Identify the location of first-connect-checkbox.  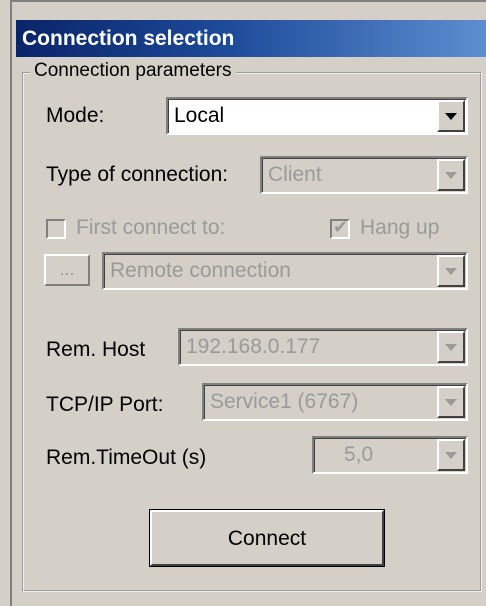
(56, 229).